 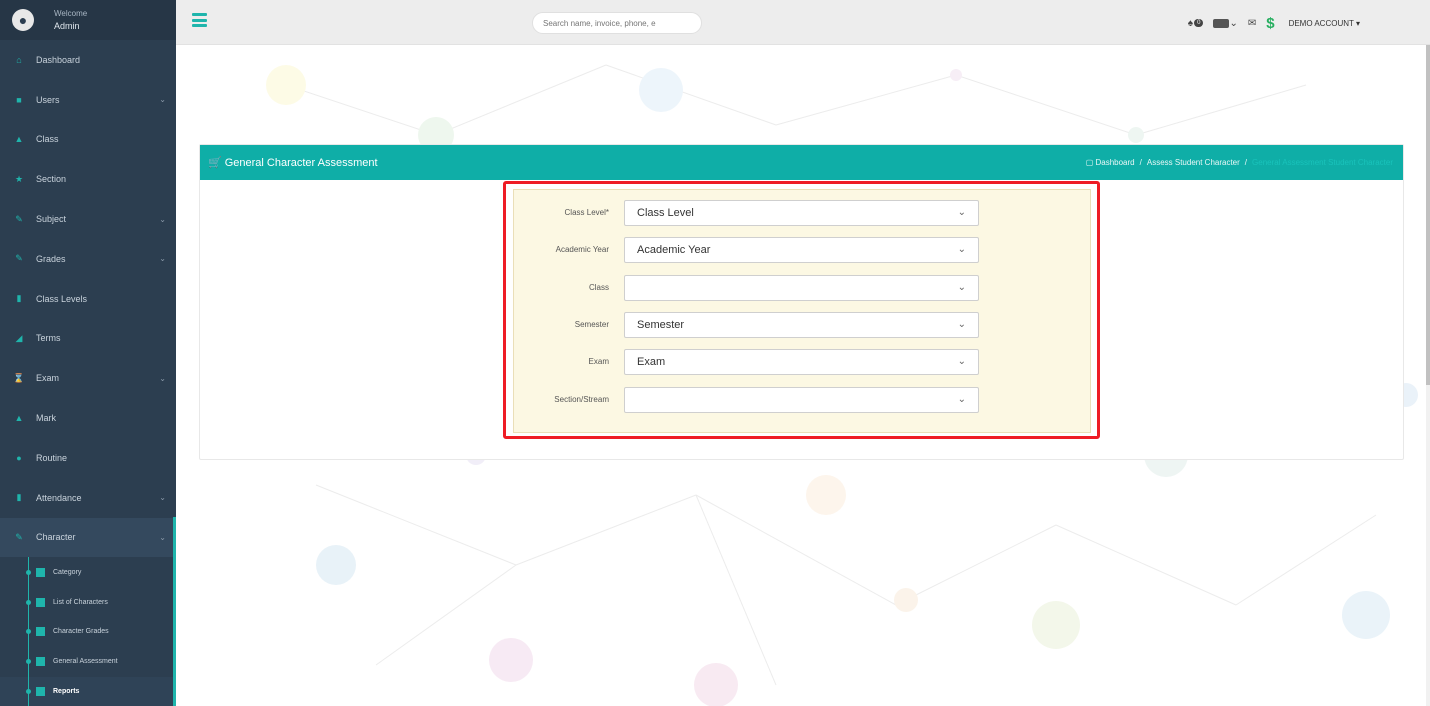 What do you see at coordinates (19, 59) in the screenshot?
I see `home-icon: ⌂` at bounding box center [19, 59].